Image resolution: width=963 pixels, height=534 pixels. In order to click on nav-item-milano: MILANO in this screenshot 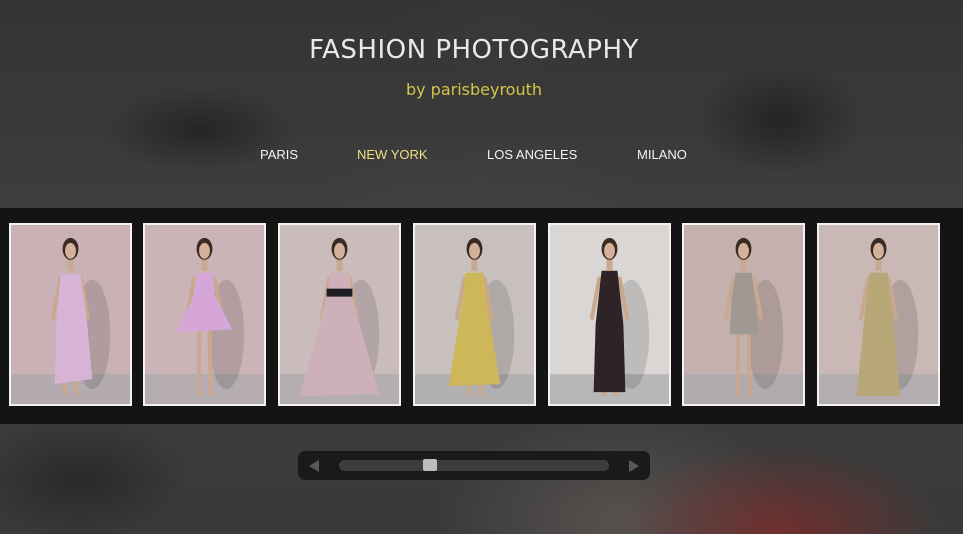, I will do `click(662, 155)`.